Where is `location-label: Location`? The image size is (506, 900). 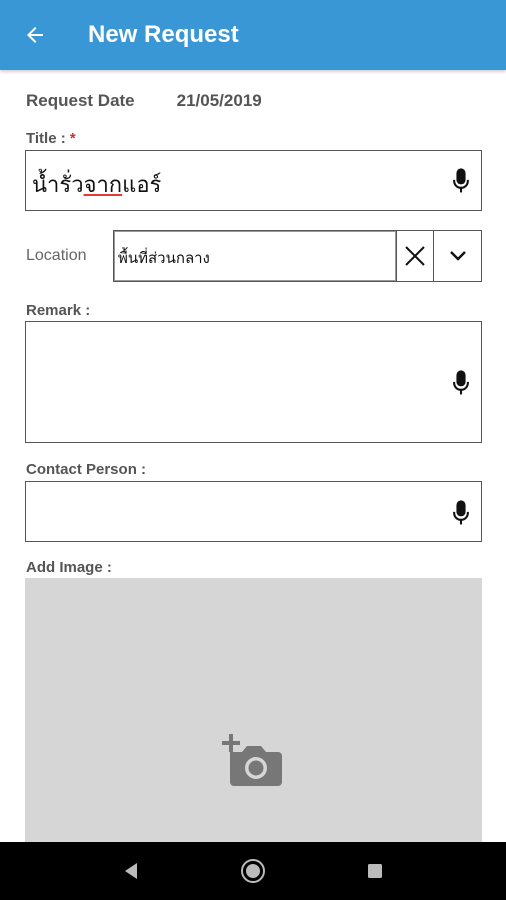
location-label: Location is located at coordinates (56, 255).